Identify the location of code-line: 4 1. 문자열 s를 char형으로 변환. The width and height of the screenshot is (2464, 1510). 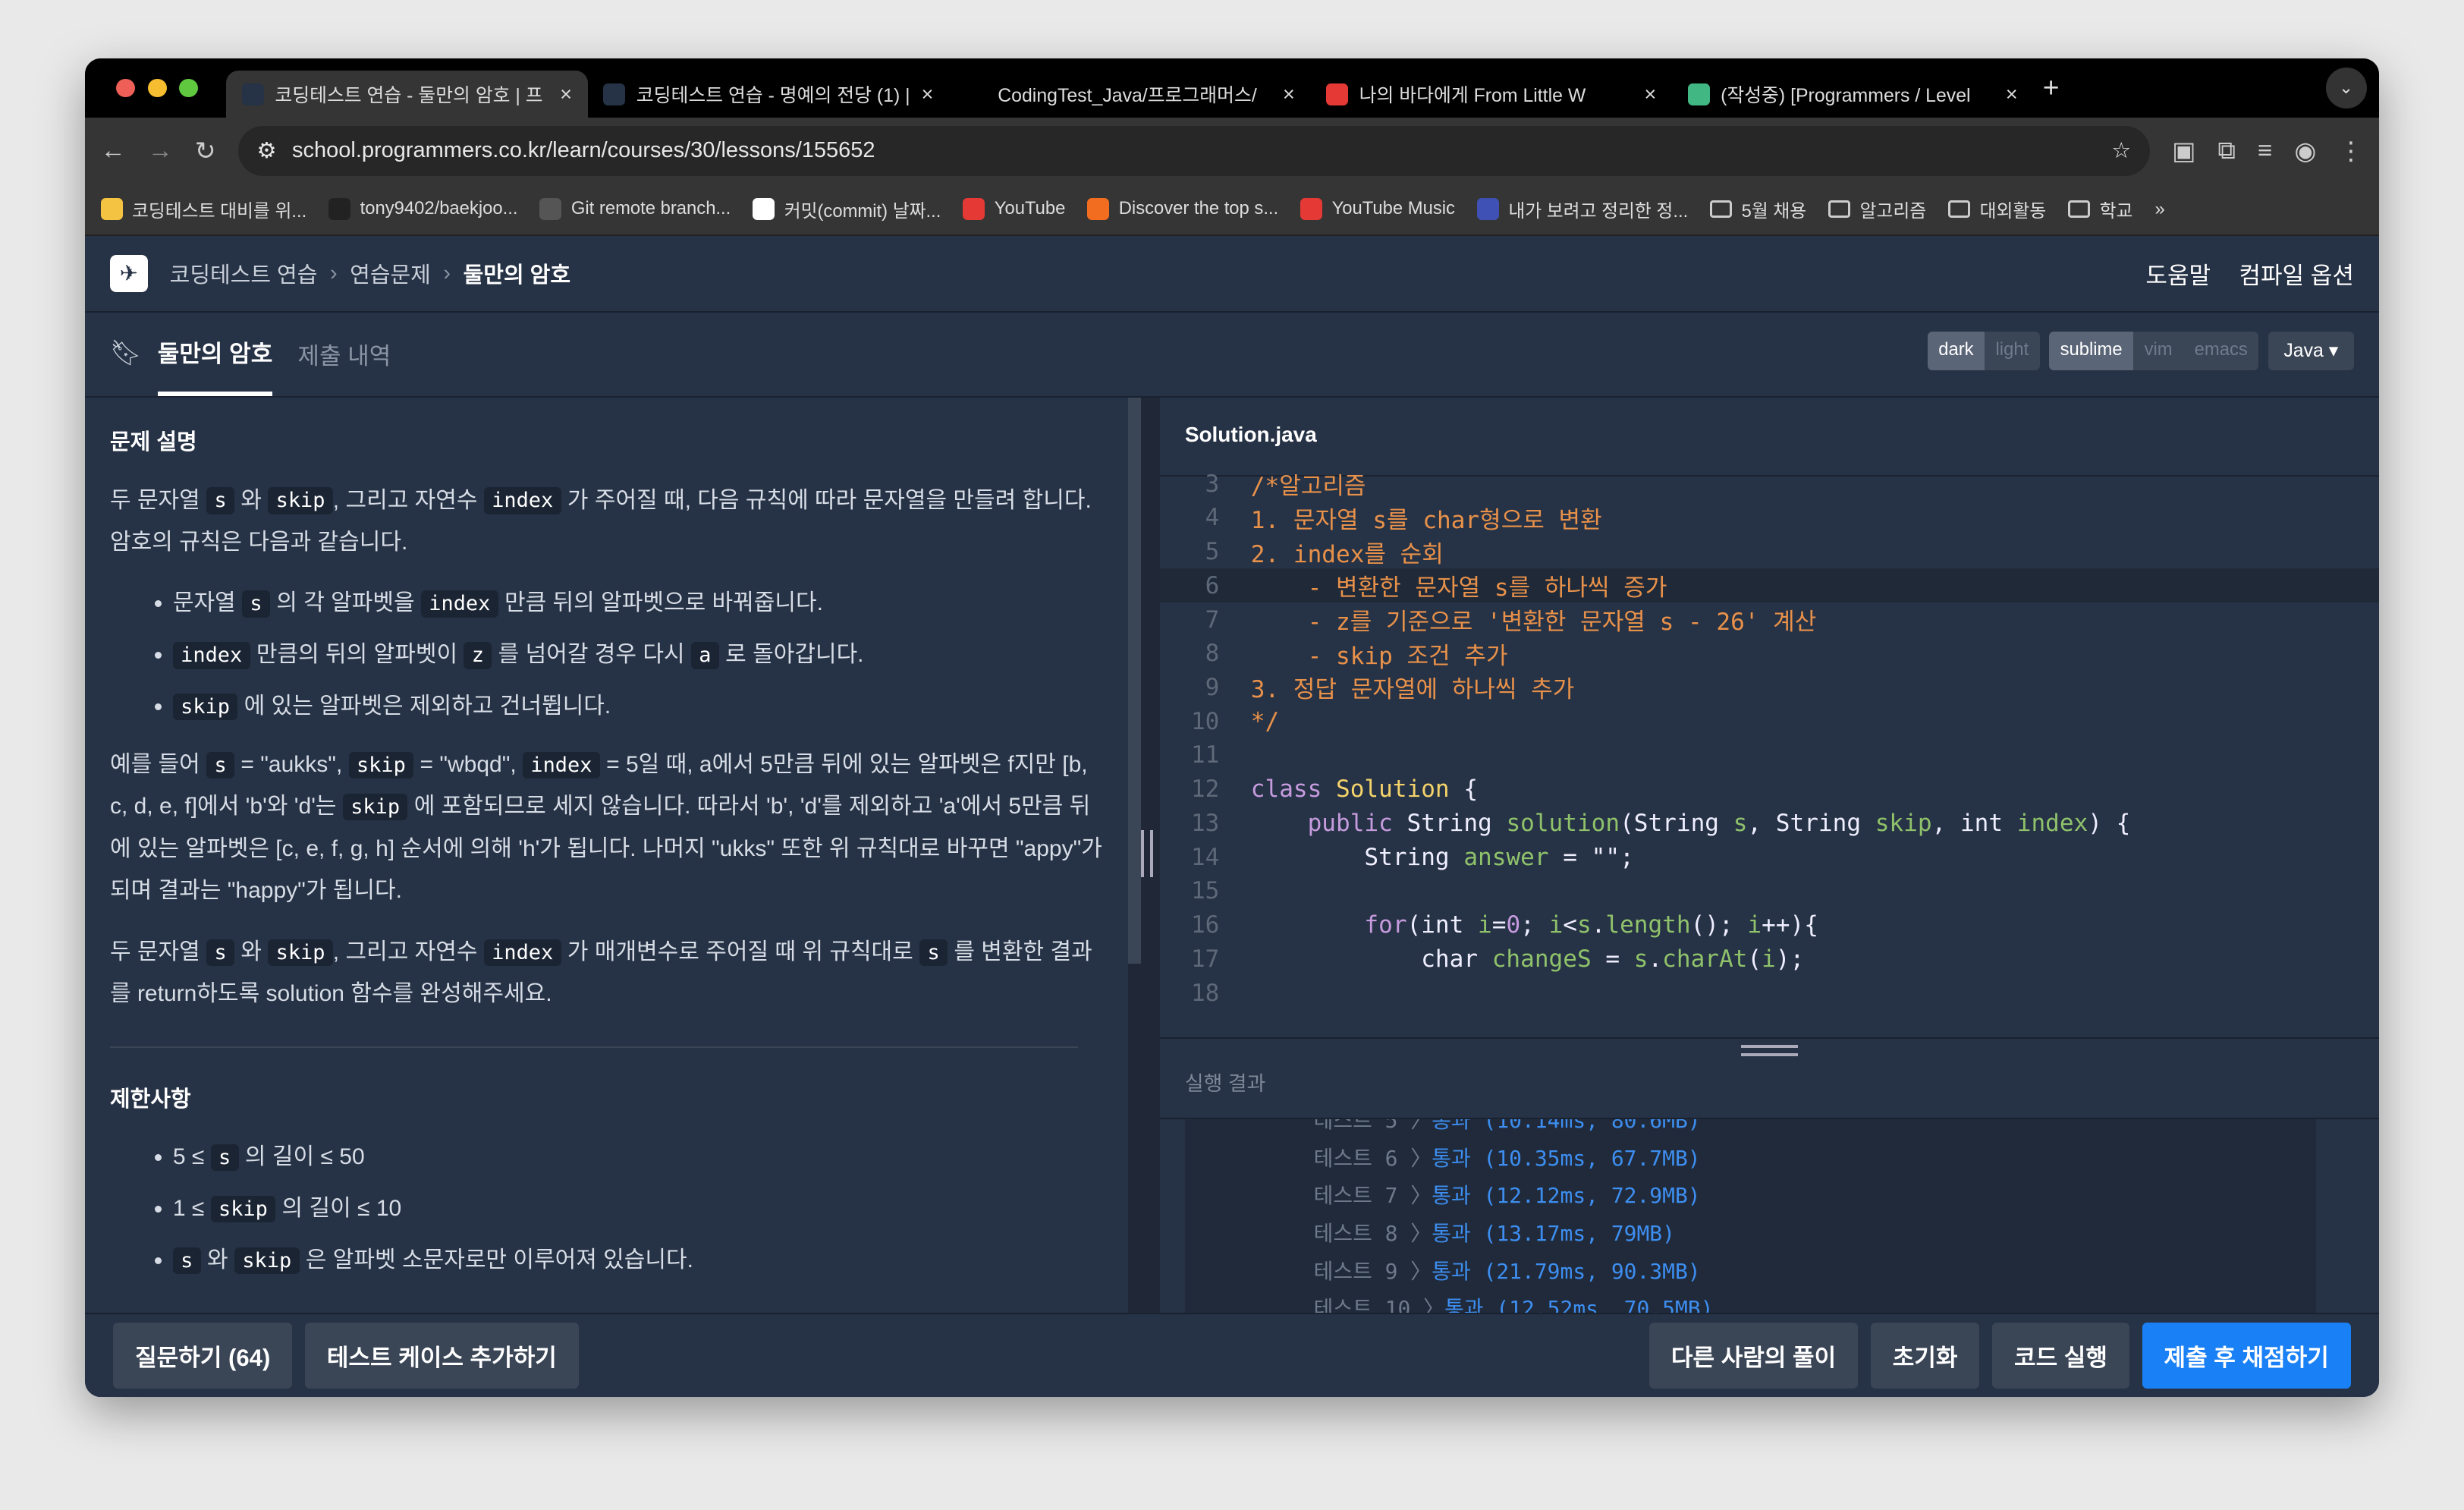
(1769, 518).